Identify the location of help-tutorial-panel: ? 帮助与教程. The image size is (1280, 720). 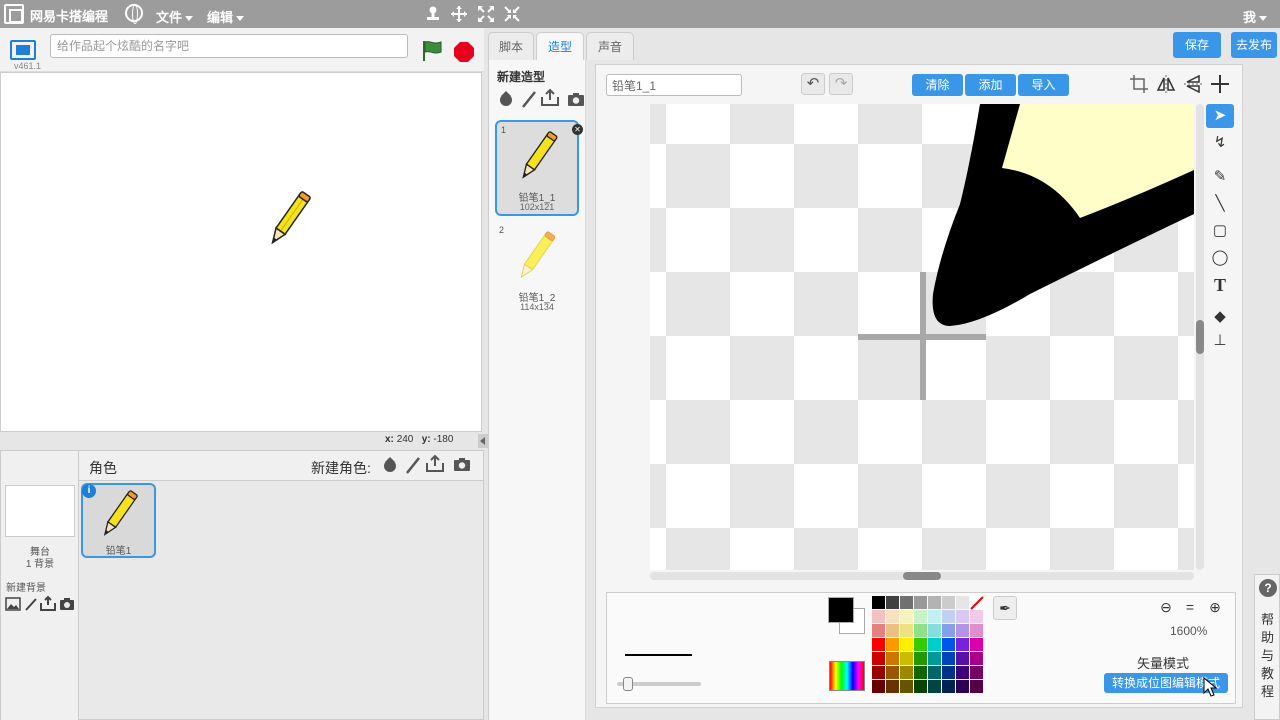
(1267, 647).